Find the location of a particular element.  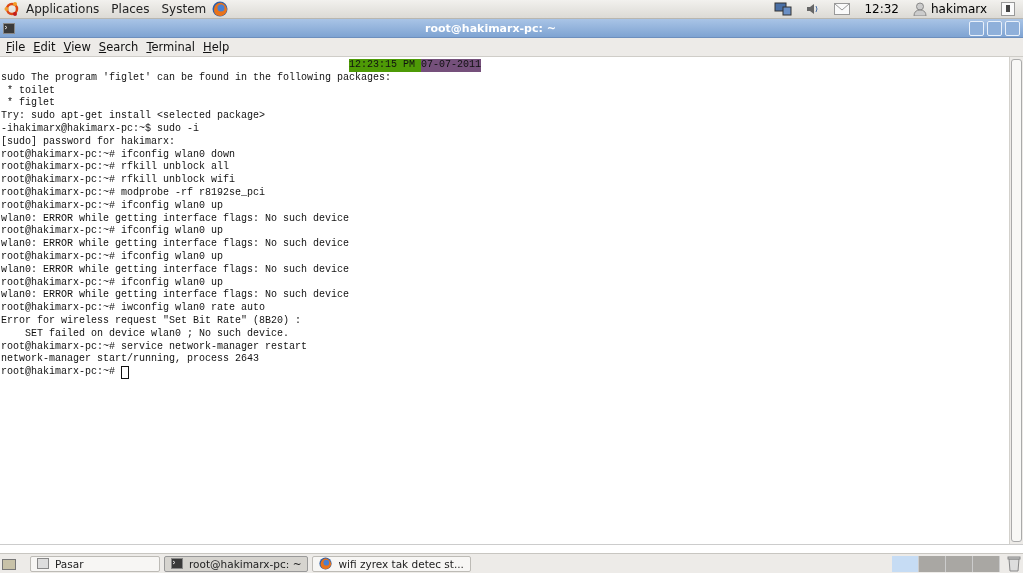

trash-icon is located at coordinates (1014, 563).